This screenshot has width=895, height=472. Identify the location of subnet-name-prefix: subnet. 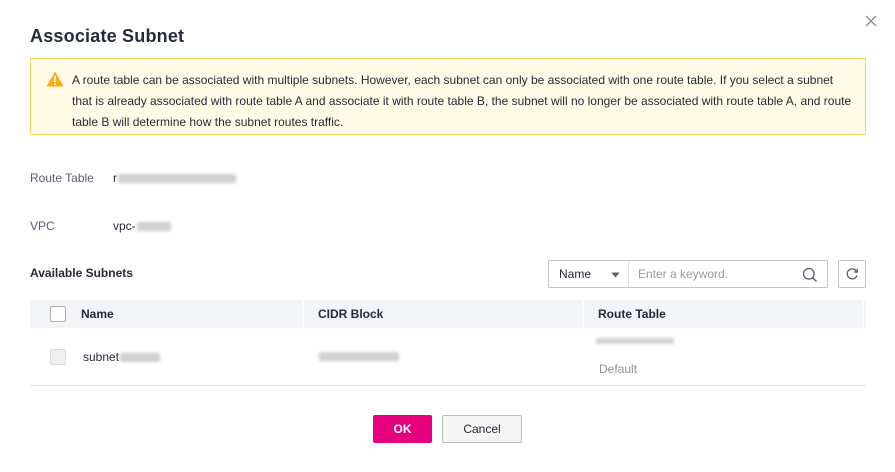
(101, 357).